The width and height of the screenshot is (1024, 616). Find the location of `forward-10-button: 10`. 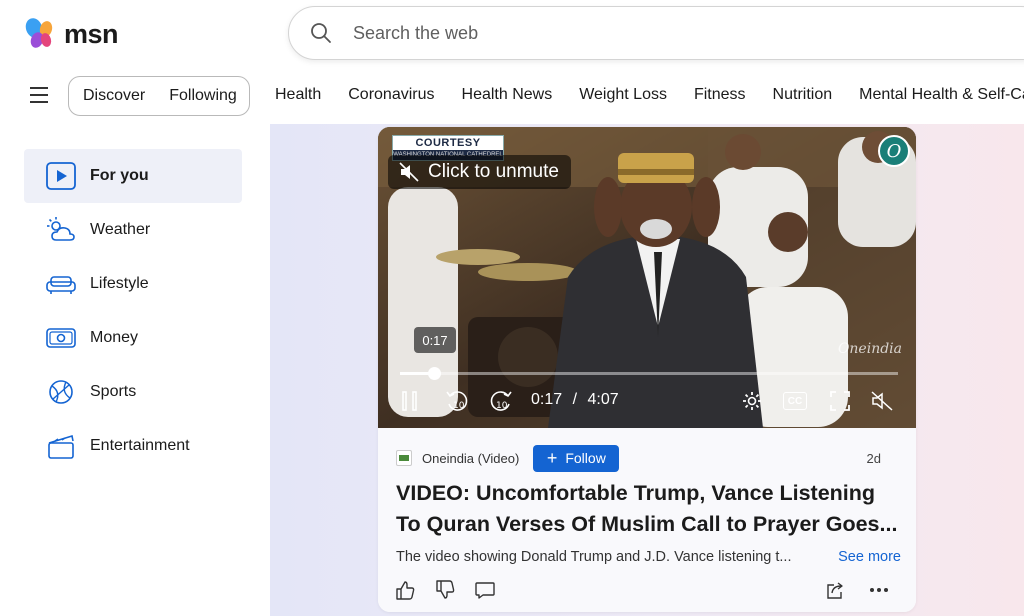

forward-10-button: 10 is located at coordinates (501, 401).